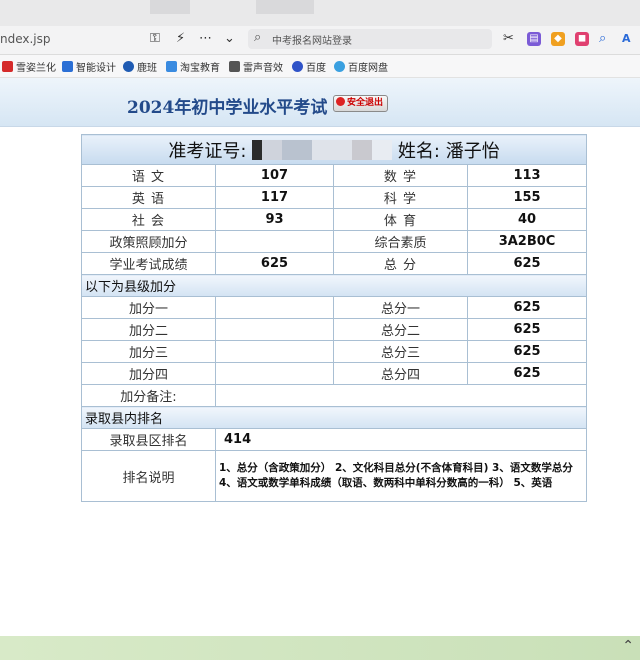 This screenshot has height=660, width=640. I want to click on bookmark-item: 百度网盘, so click(361, 66).